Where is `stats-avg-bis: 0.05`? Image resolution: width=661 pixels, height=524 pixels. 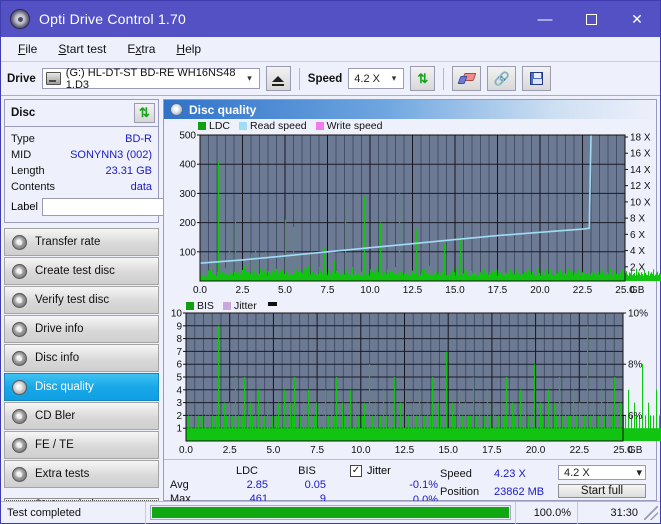 stats-avg-bis: 0.05 is located at coordinates (315, 485).